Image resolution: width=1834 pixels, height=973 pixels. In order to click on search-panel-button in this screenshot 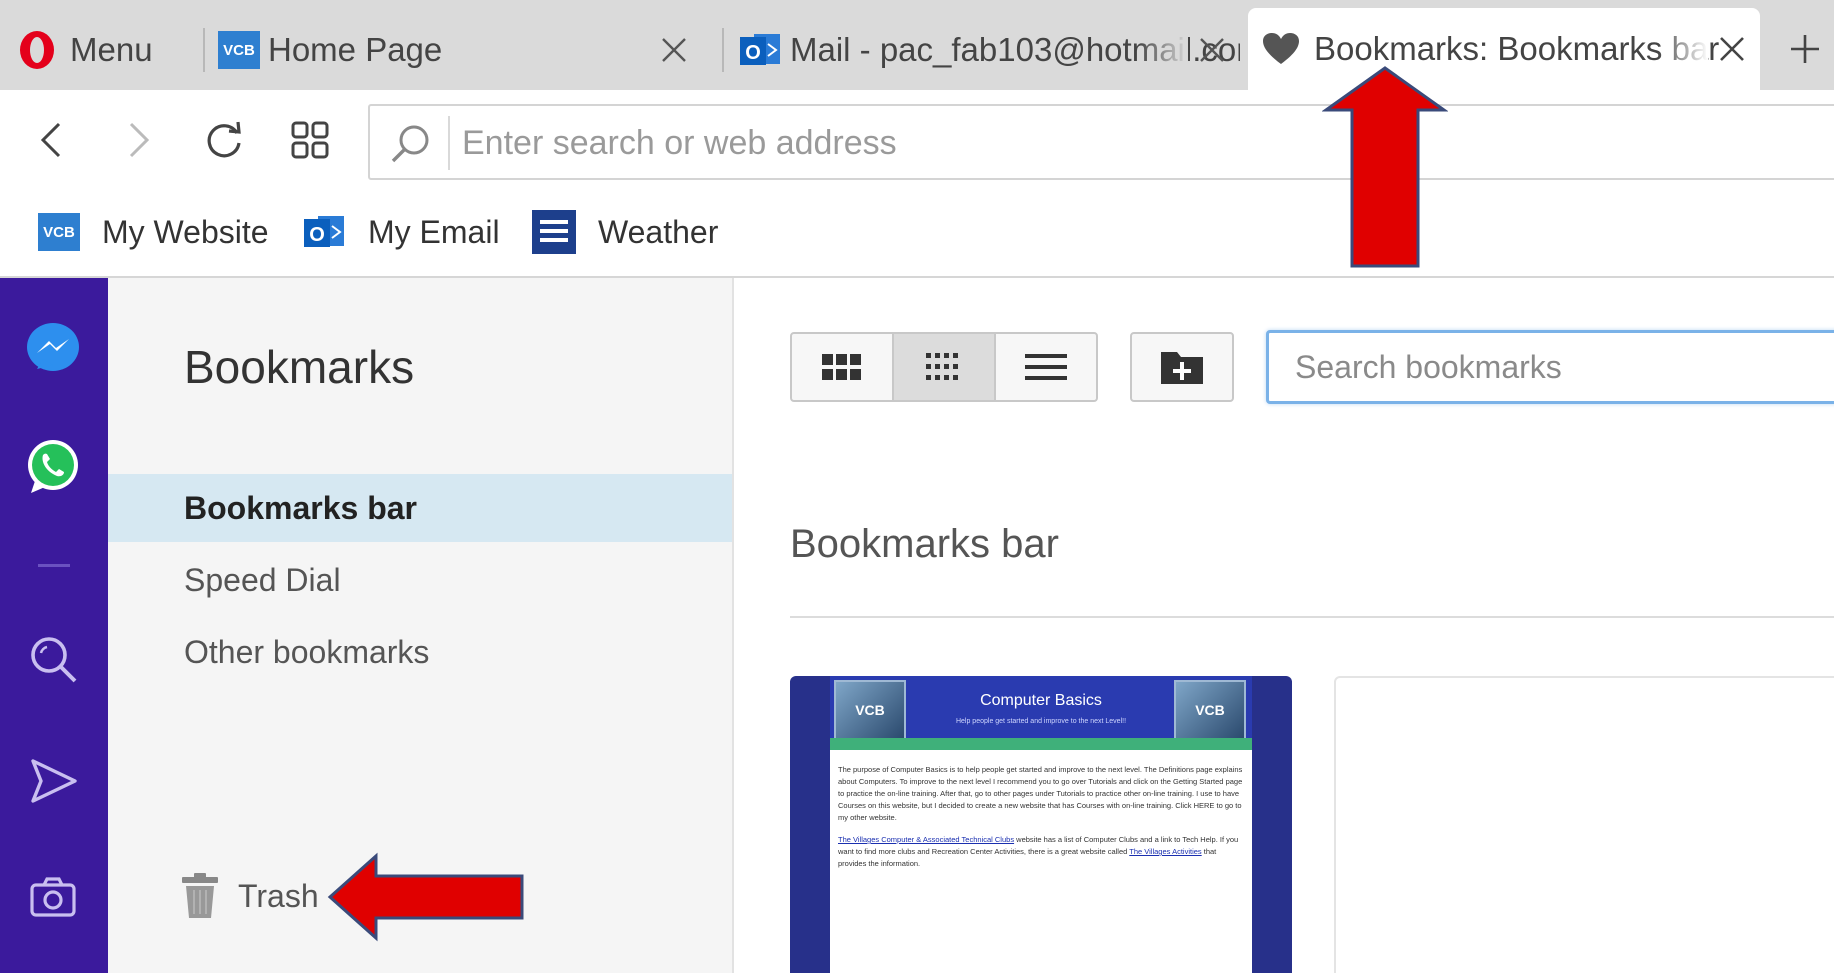, I will do `click(53, 659)`.